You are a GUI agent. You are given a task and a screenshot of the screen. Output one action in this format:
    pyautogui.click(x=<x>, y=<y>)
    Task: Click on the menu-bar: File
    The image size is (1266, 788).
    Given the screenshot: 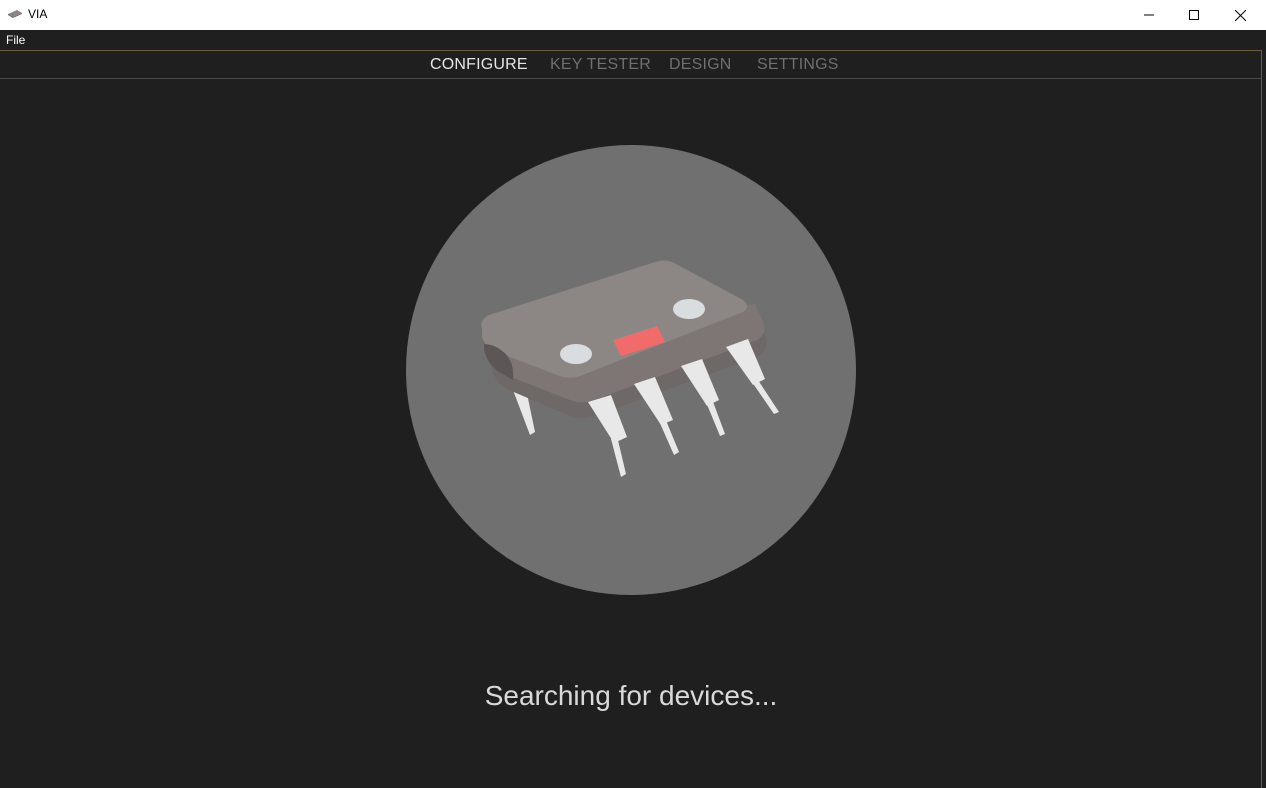 What is the action you would take?
    pyautogui.click(x=633, y=39)
    